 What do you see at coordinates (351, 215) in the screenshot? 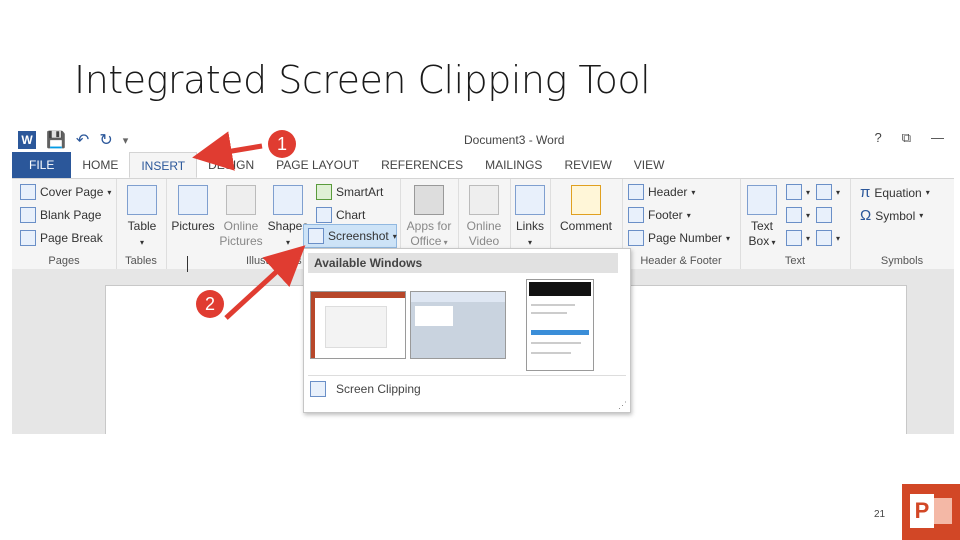
I see `chart-label: Chart` at bounding box center [351, 215].